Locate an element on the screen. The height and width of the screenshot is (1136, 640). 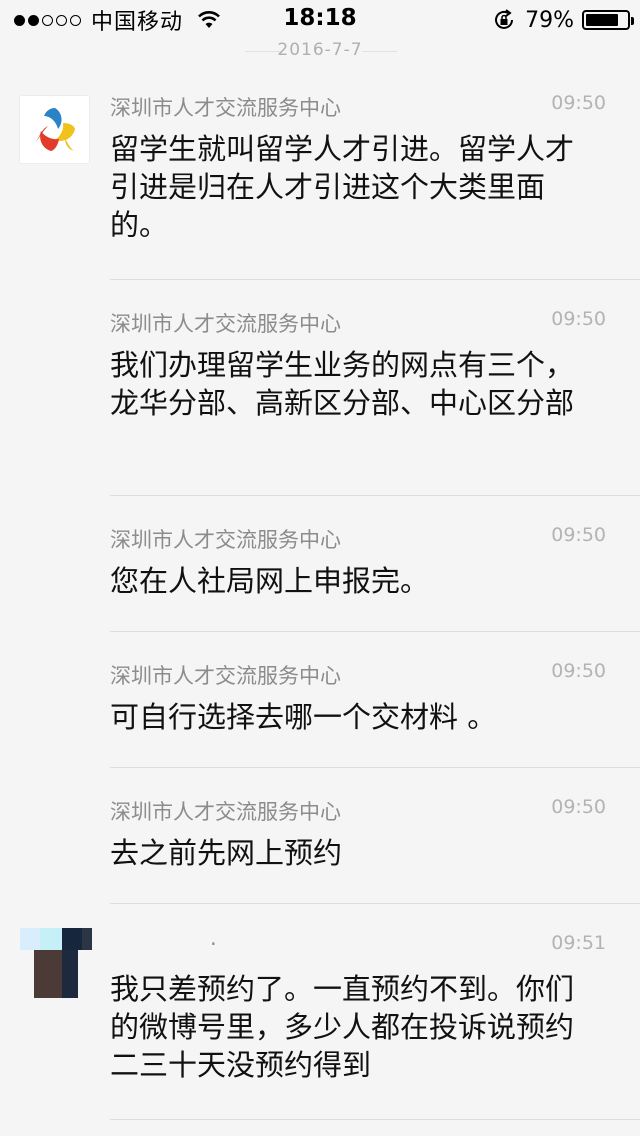
user-avatar is located at coordinates (56, 963).